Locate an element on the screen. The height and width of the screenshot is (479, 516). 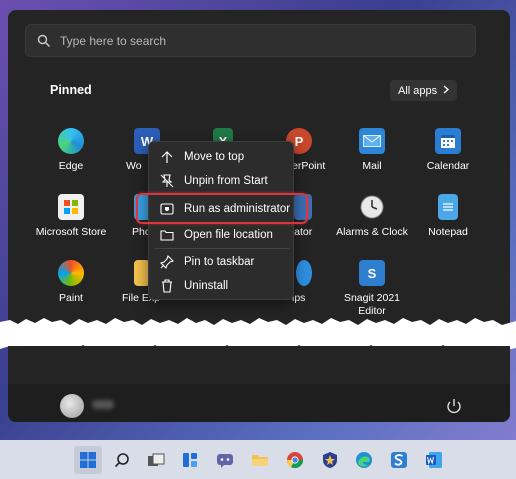
search-box: Type here to search is located at coordinates (250, 40).